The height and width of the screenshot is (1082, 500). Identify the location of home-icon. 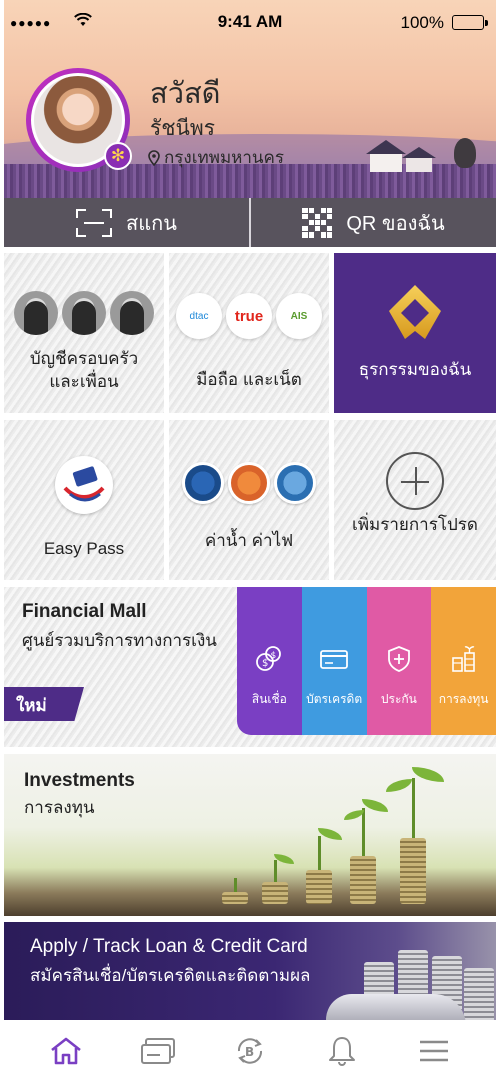
(66, 1051).